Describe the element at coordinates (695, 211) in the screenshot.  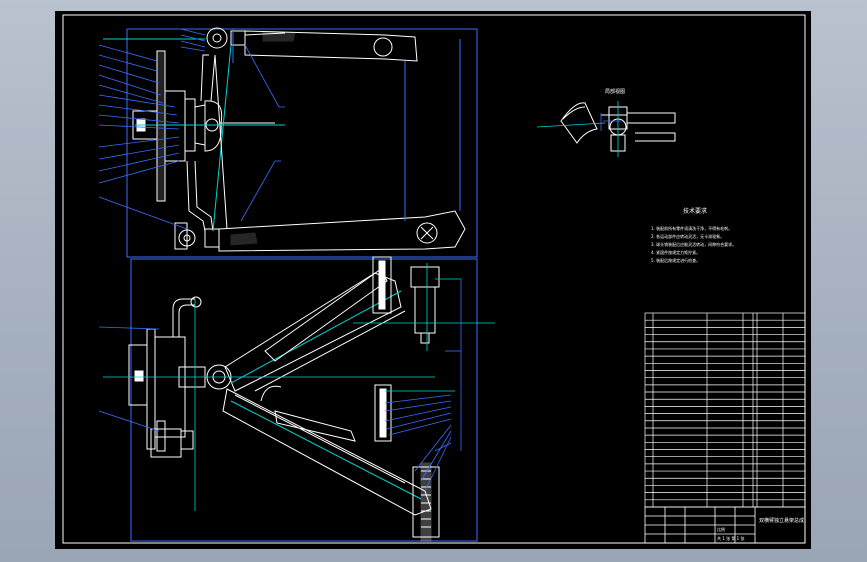
I see `notes-heading: 技术要求` at that location.